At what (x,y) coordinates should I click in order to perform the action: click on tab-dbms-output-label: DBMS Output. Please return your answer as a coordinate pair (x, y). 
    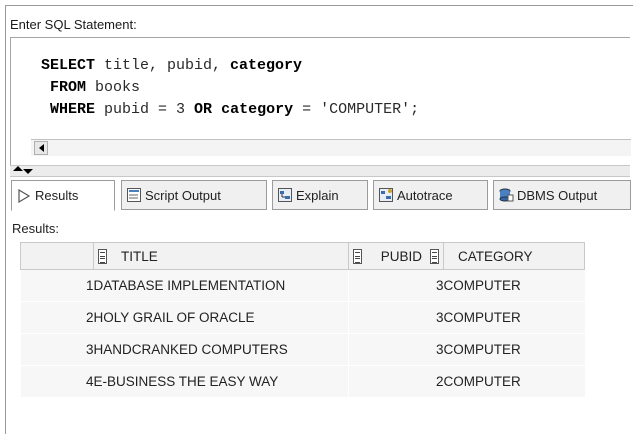
    Looking at the image, I should click on (557, 195).